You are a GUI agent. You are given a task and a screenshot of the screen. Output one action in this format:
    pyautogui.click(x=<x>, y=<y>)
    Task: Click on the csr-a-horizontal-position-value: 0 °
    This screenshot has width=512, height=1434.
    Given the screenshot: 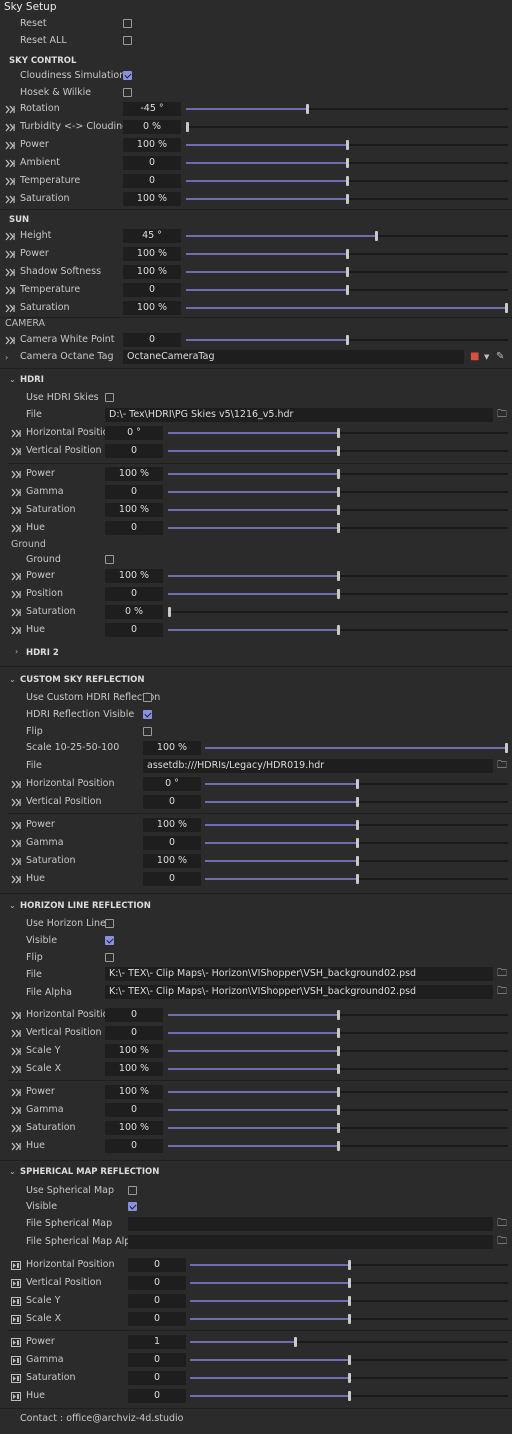 What is the action you would take?
    pyautogui.click(x=172, y=784)
    